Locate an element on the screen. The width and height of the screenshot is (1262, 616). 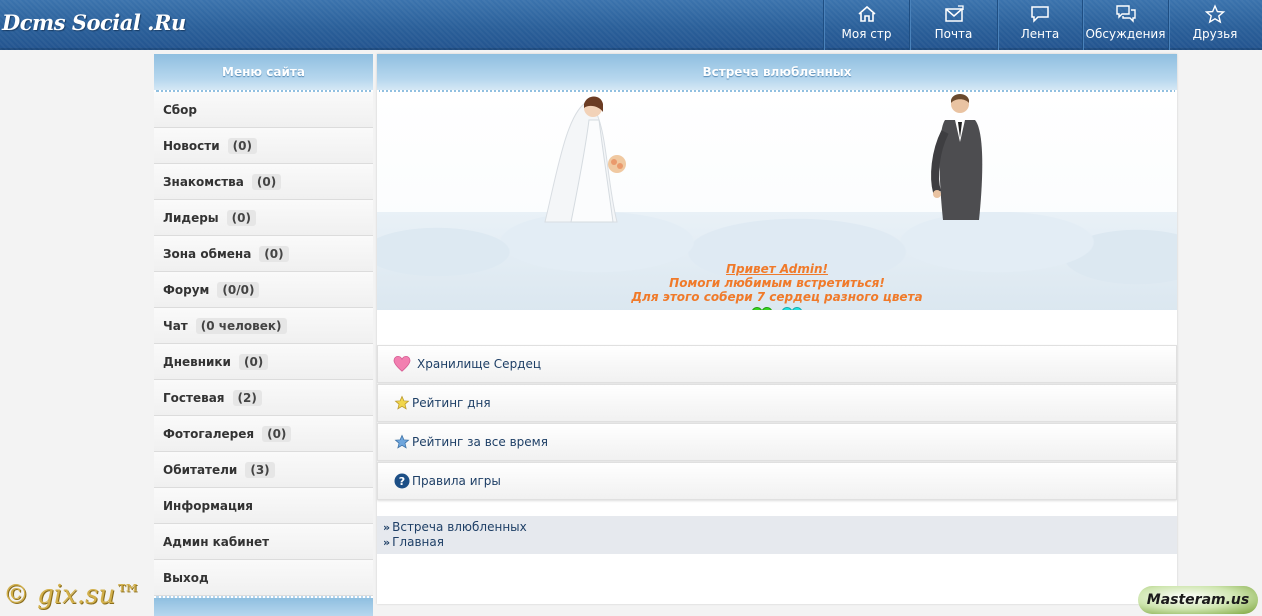
sidebar-item-info: Информация is located at coordinates (263, 506).